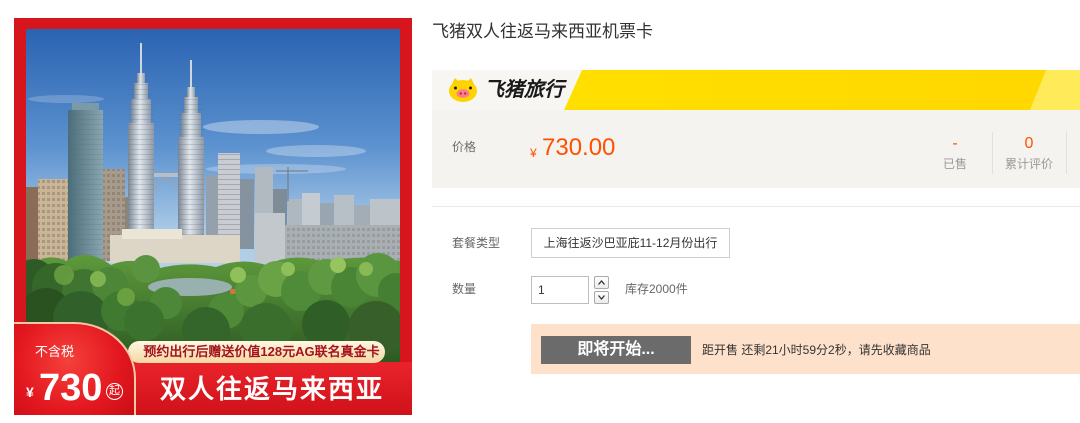 This screenshot has width=1080, height=423. What do you see at coordinates (533, 153) in the screenshot?
I see `price-currency: ¥` at bounding box center [533, 153].